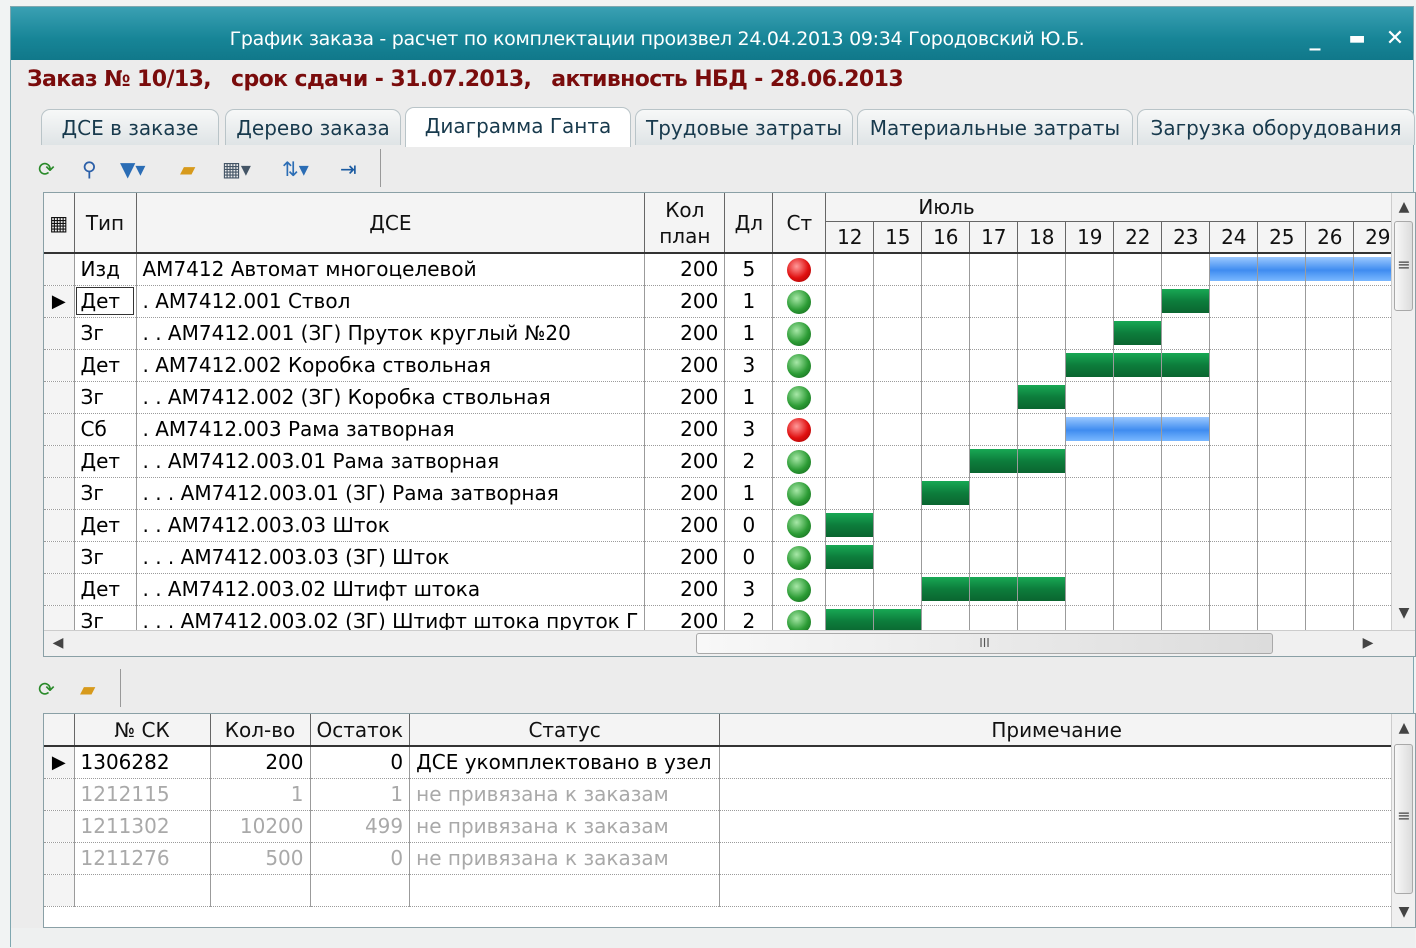 The height and width of the screenshot is (948, 1416). Describe the element at coordinates (360, 762) in the screenshot. I see `sk-rest-cell: 0` at that location.